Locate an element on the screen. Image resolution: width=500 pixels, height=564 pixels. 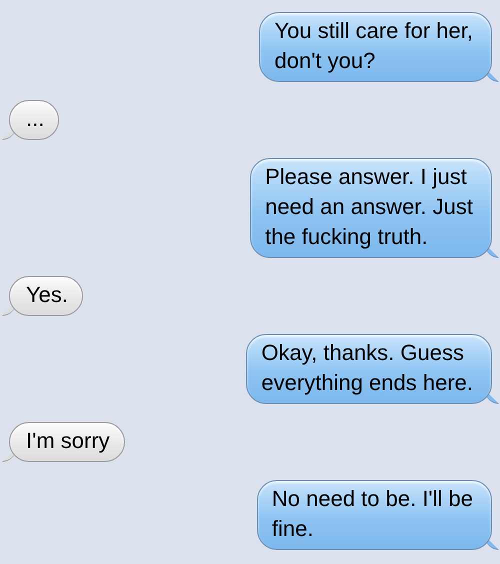
message-bubble: No need to be. I'll be fine. is located at coordinates (374, 515).